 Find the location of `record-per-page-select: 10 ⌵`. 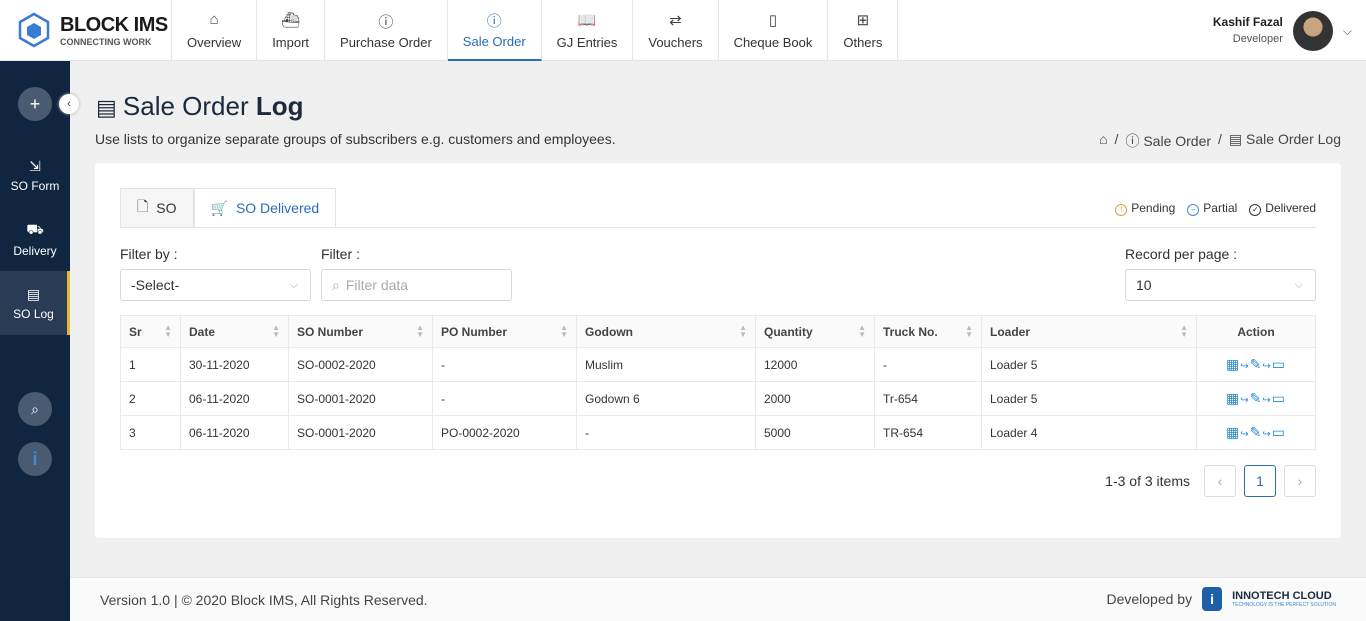

record-per-page-select: 10 ⌵ is located at coordinates (1220, 285).